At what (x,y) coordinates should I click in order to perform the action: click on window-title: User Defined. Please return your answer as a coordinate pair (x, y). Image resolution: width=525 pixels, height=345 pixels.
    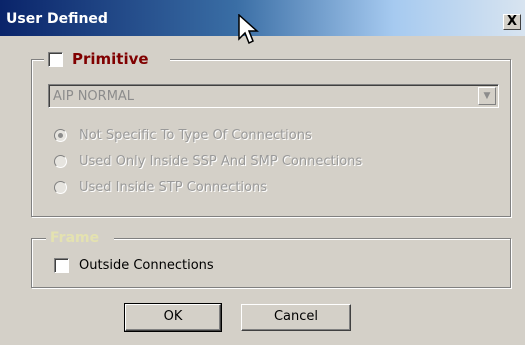
    Looking at the image, I should click on (57, 19).